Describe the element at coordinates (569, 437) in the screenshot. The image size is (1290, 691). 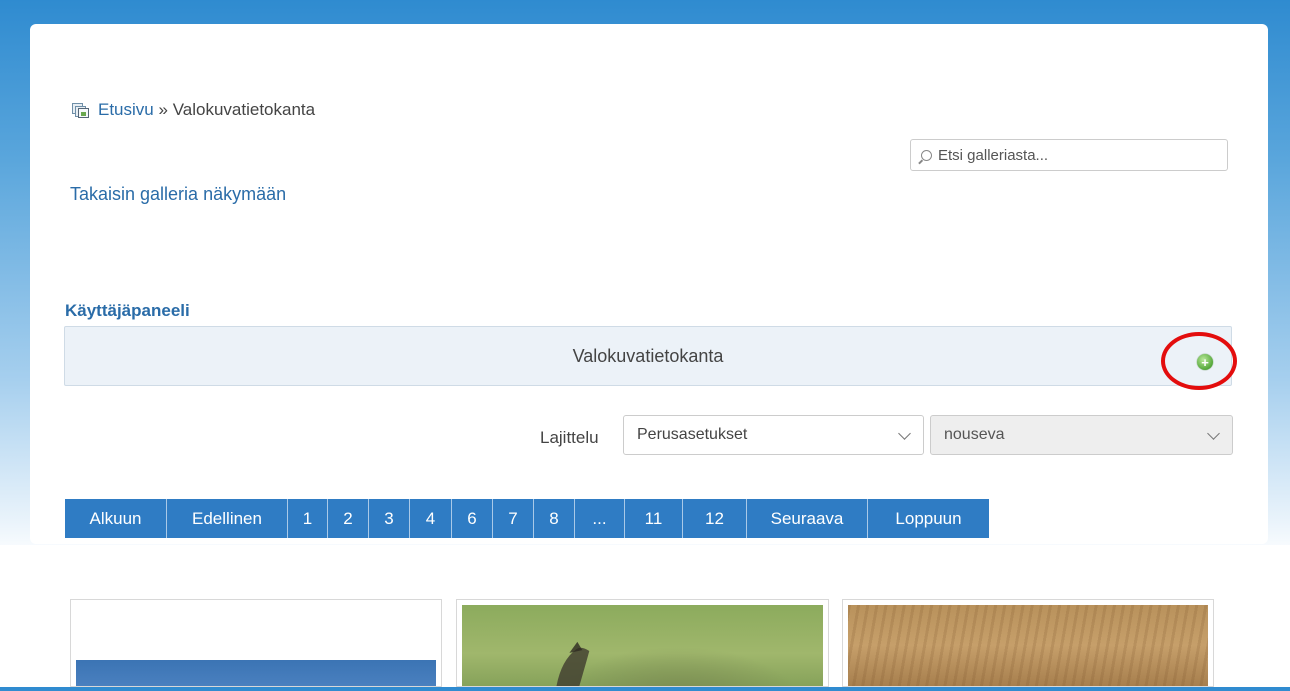
I see `sort-label: Lajittelu` at that location.